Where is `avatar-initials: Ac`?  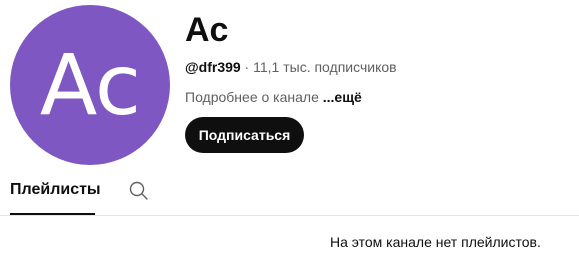 avatar-initials: Ac is located at coordinates (90, 85).